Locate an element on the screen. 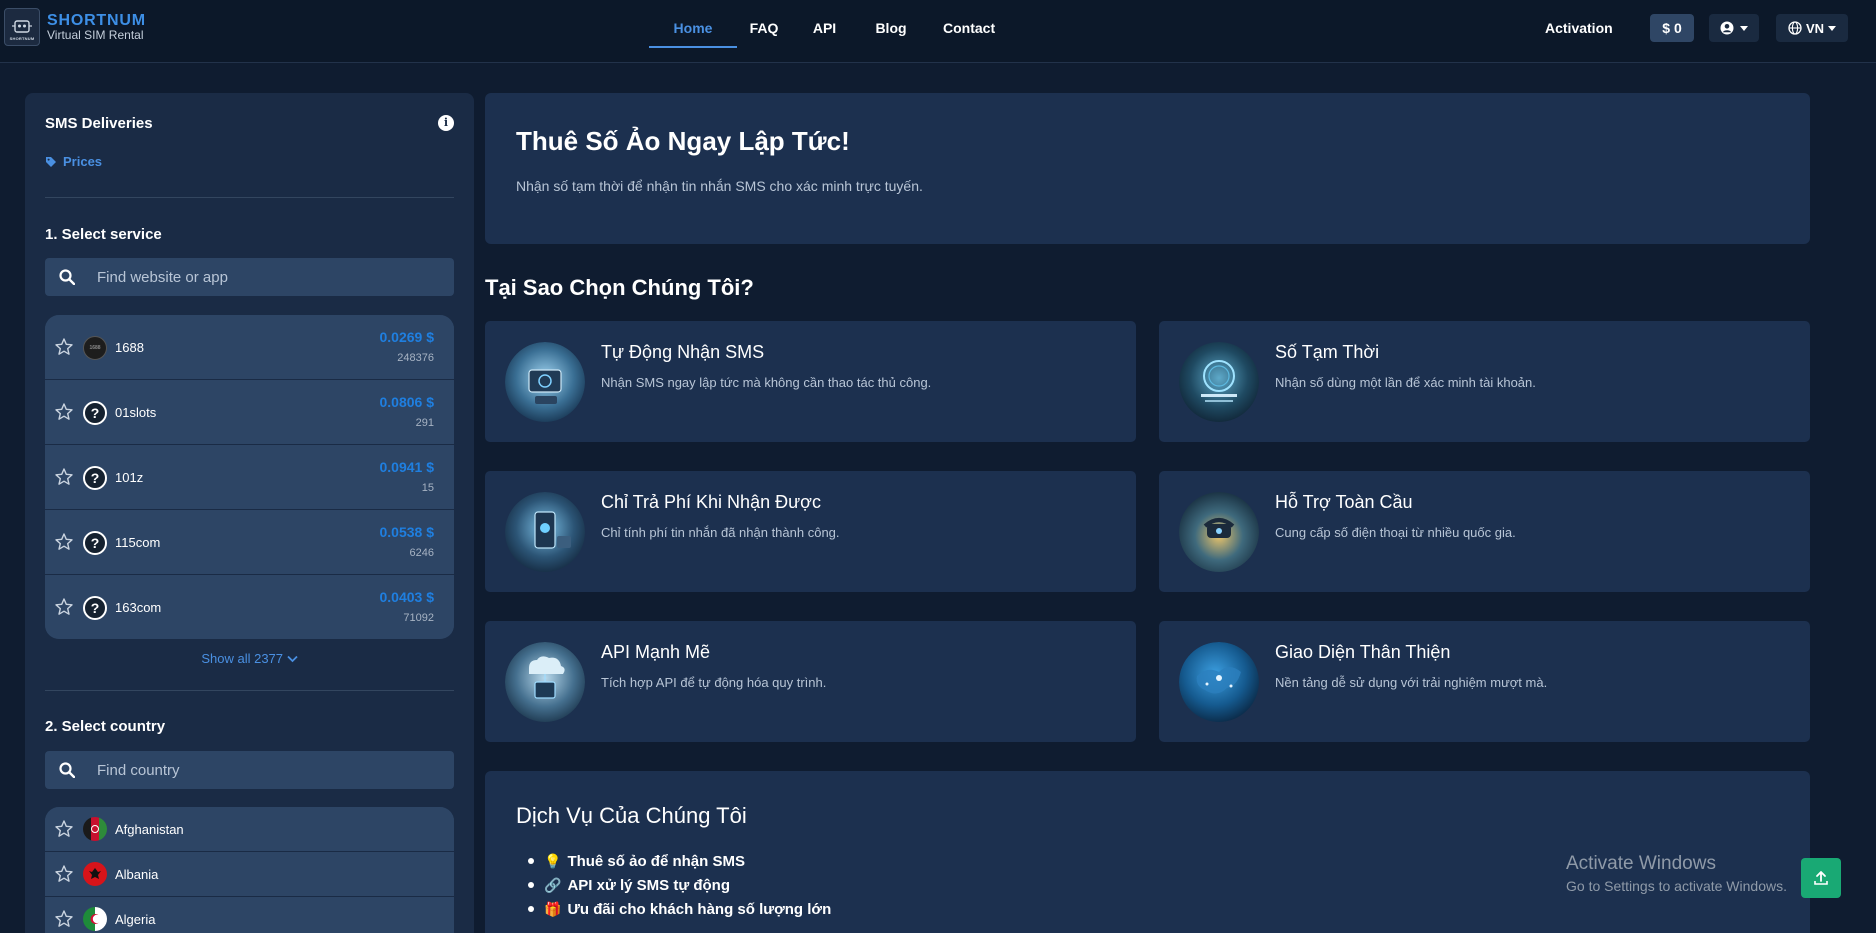  service-name: 101z is located at coordinates (129, 477).